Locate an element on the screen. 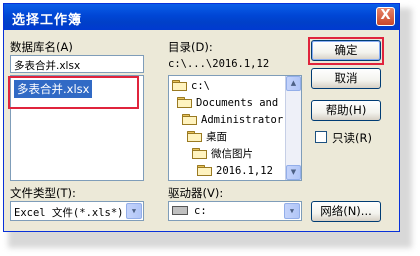  readonly-label: 只读(R) is located at coordinates (352, 138).